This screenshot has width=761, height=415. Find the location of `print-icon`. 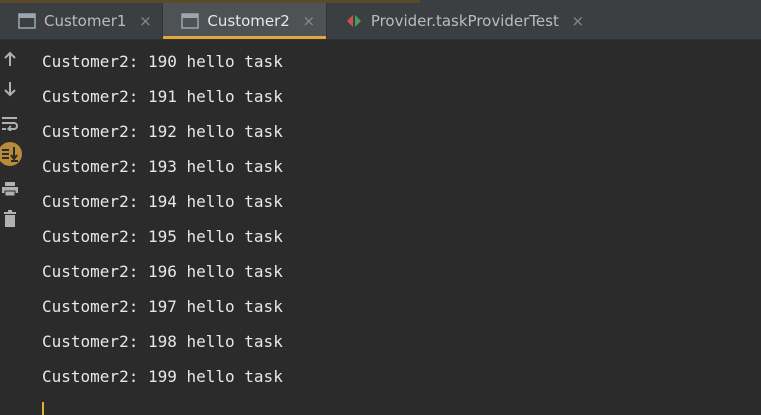

print-icon is located at coordinates (10, 189).